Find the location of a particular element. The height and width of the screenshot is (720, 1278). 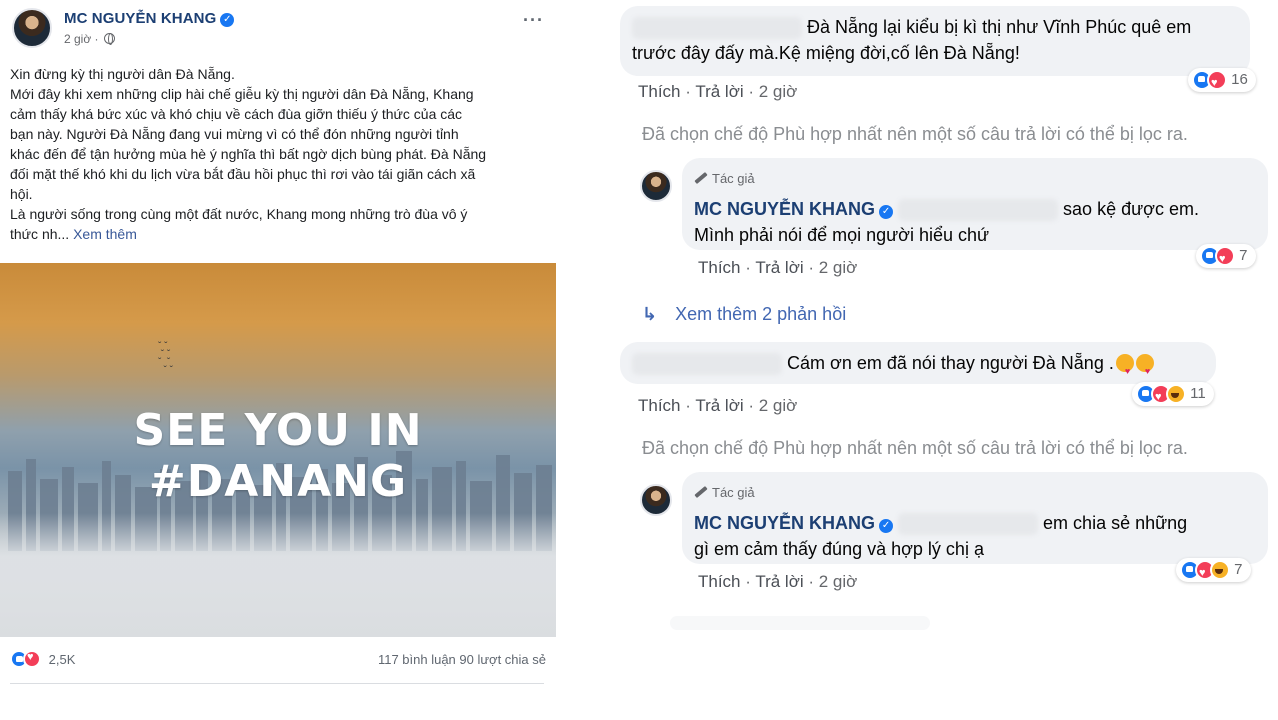

footer-divider is located at coordinates (277, 683).